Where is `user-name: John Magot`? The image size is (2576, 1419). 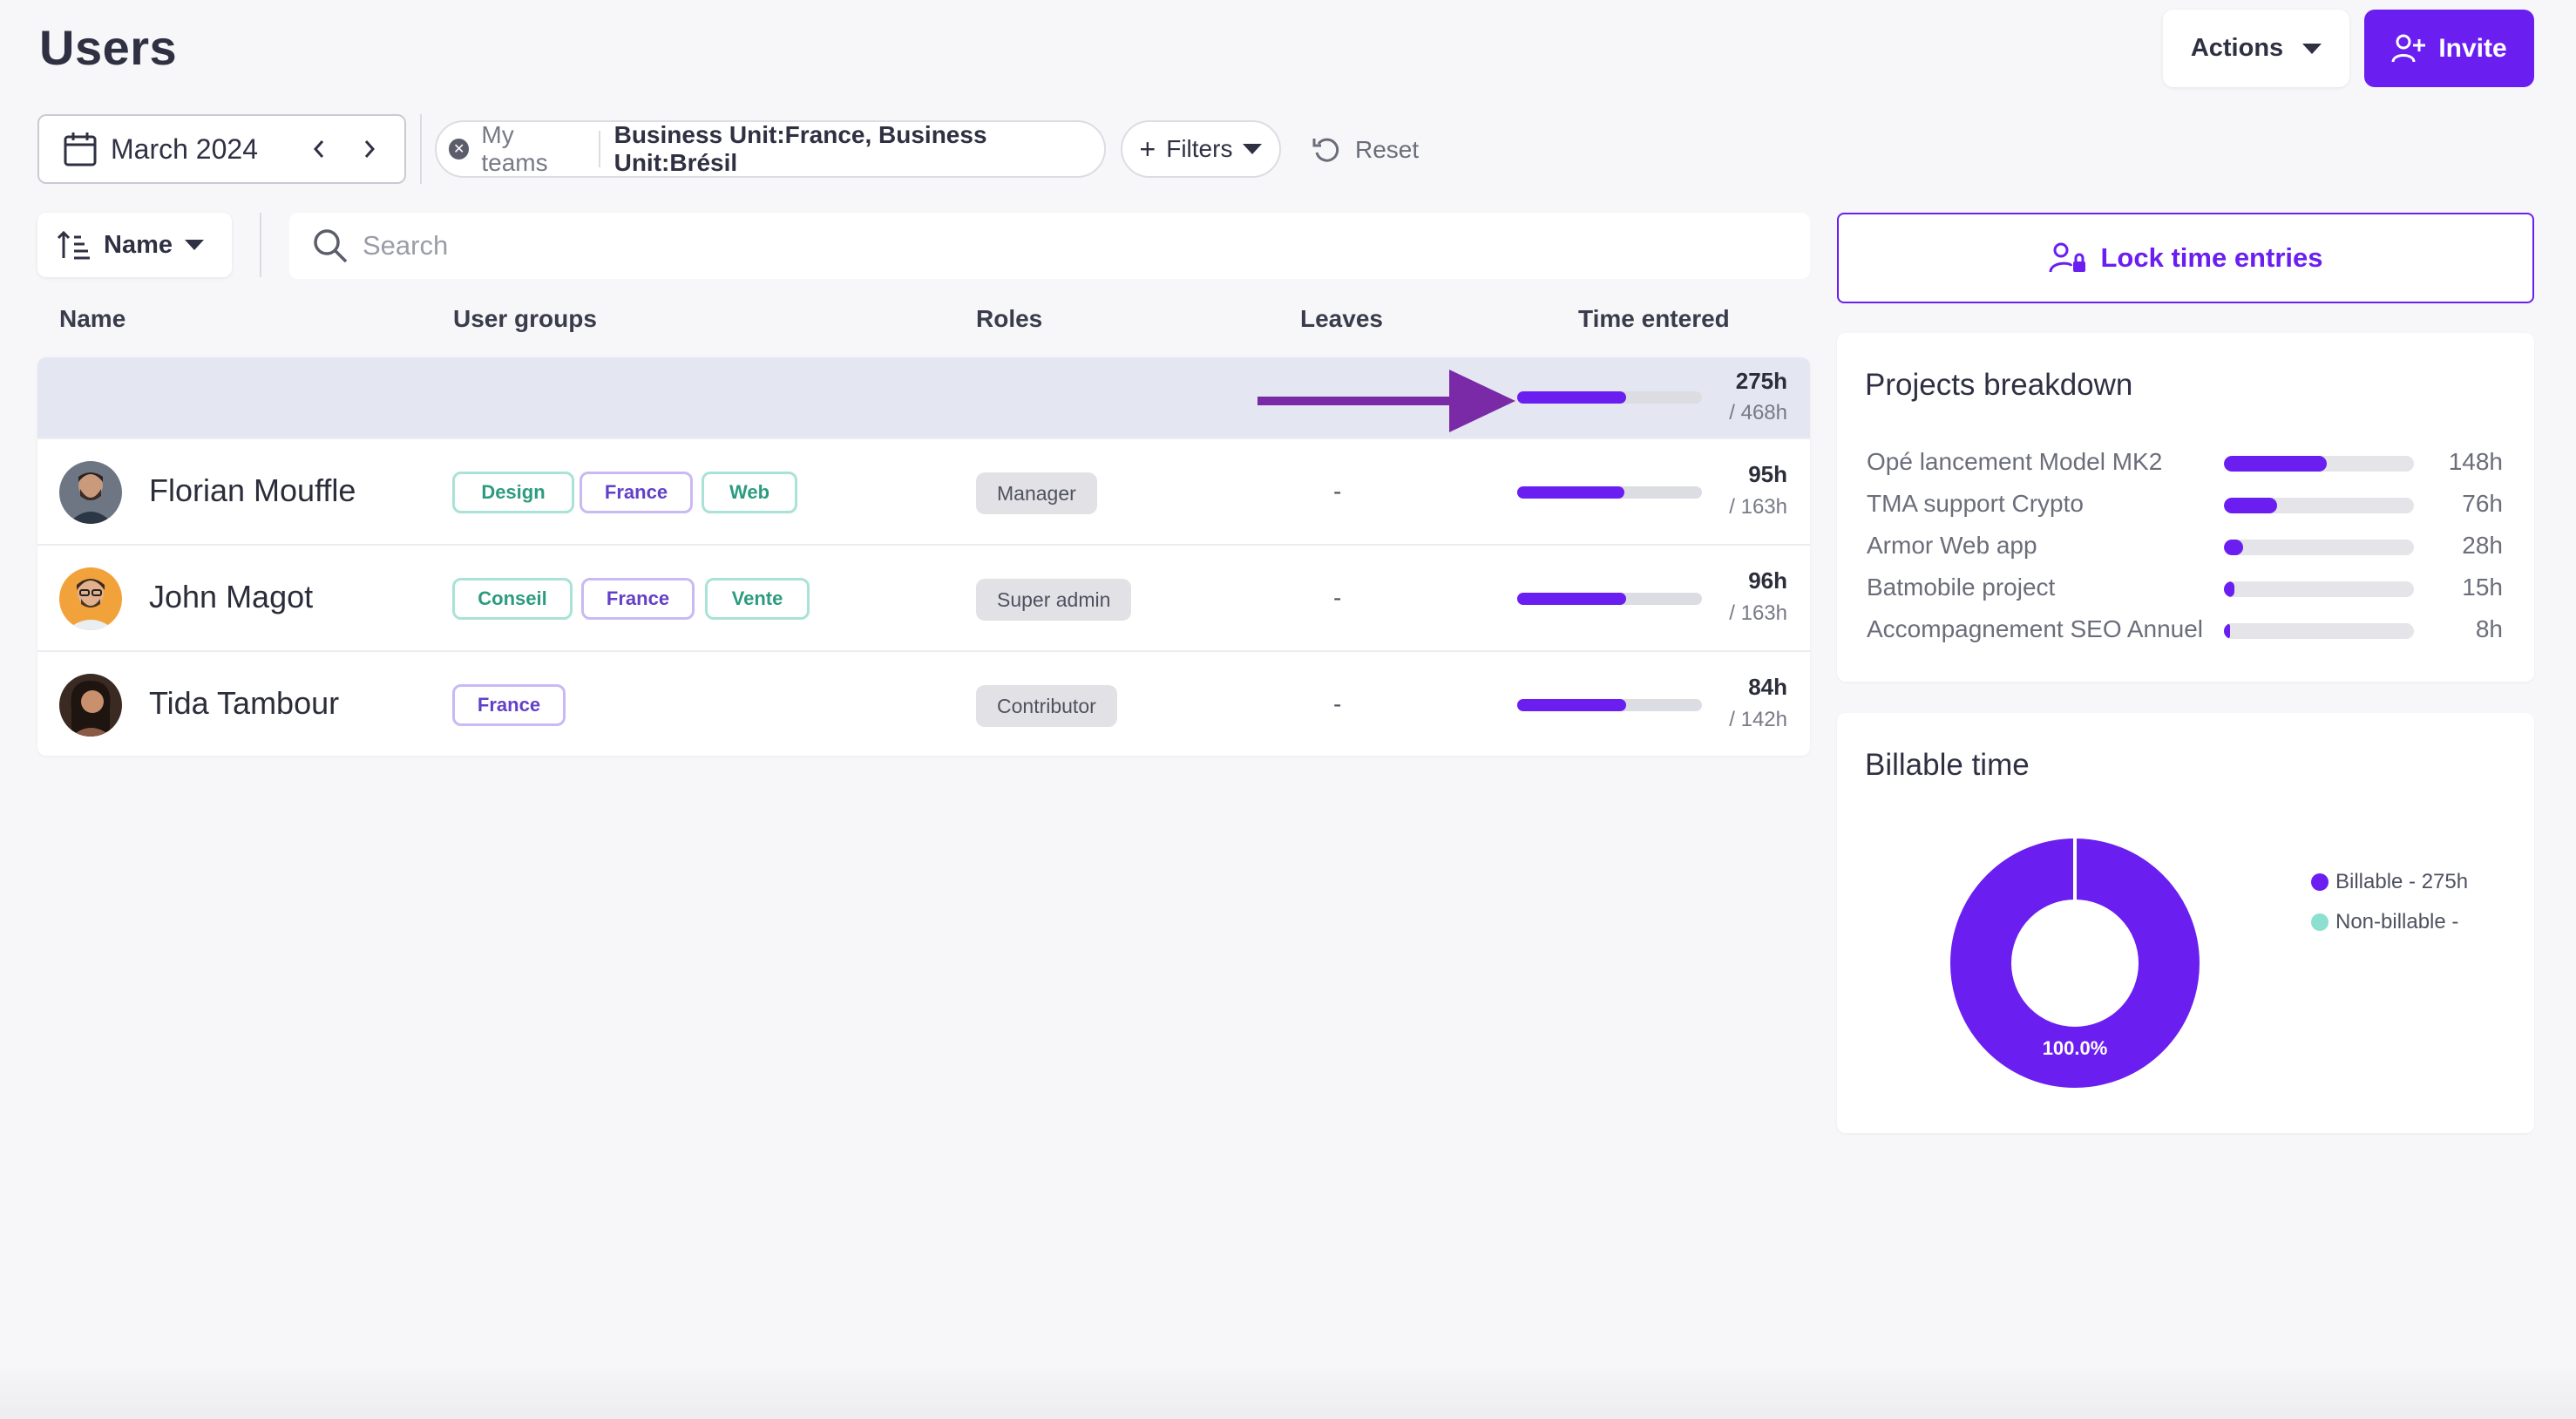
user-name: John Magot is located at coordinates (231, 597).